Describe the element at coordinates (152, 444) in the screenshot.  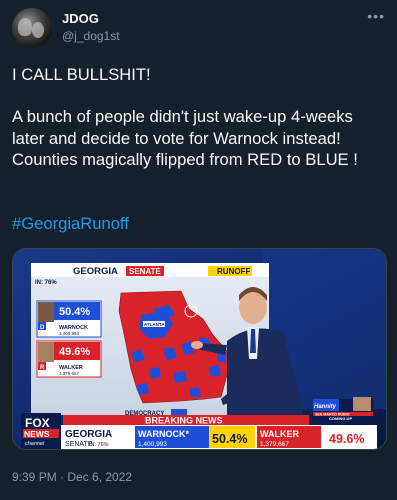
I see `lower-warnock-votes: 1,400,993` at that location.